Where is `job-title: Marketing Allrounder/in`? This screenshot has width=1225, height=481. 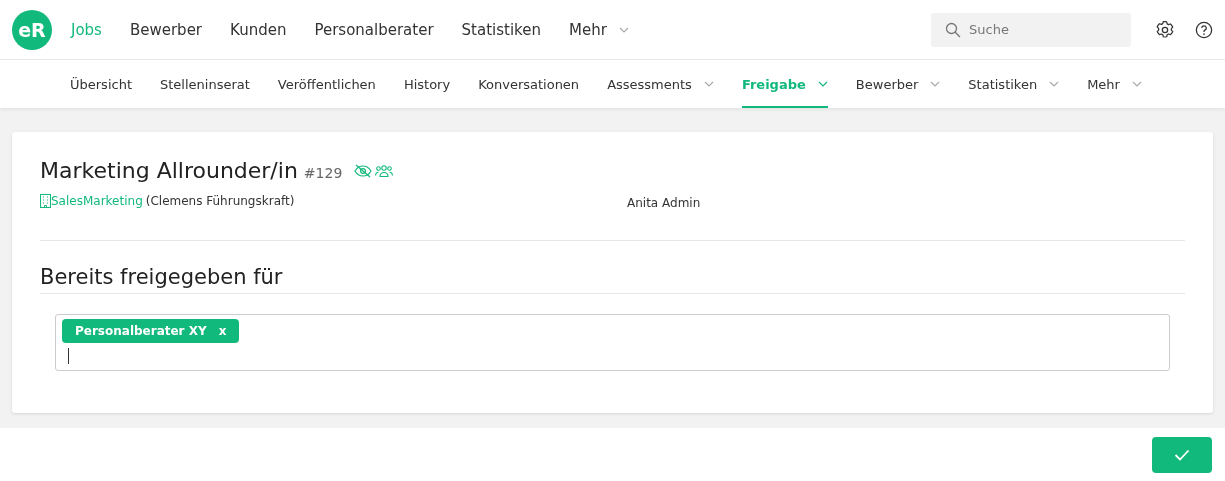 job-title: Marketing Allrounder/in is located at coordinates (169, 170).